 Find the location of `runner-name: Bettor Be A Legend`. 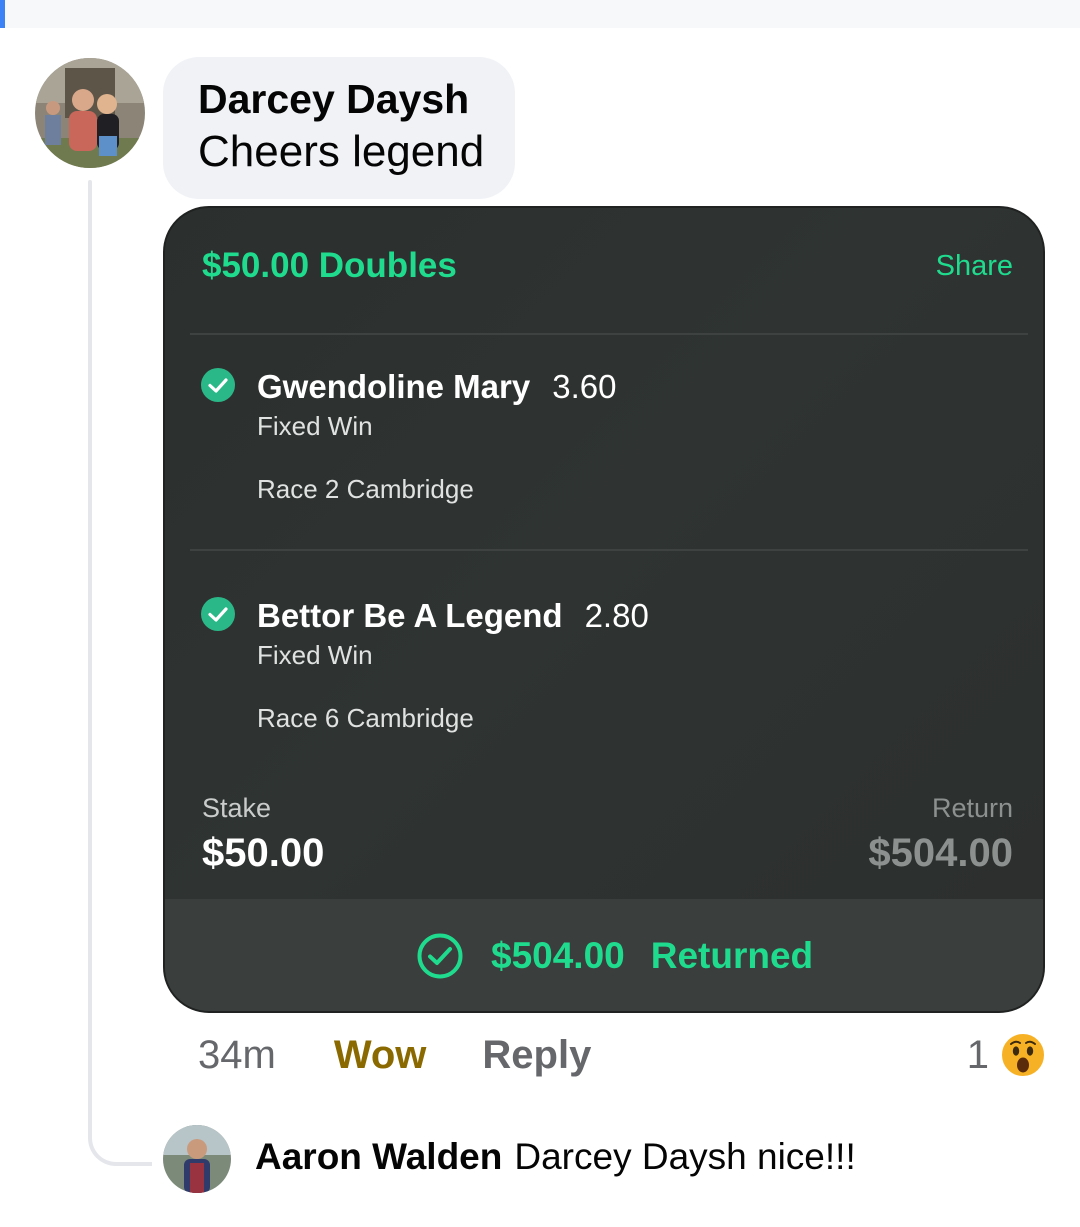

runner-name: Bettor Be A Legend is located at coordinates (410, 615).